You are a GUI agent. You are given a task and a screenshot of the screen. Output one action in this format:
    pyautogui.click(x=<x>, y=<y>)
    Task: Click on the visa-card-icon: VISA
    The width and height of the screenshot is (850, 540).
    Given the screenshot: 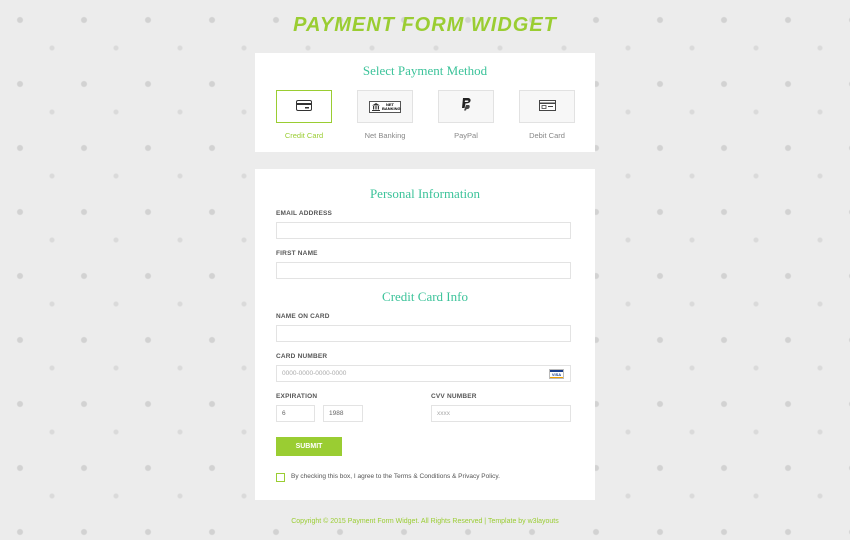 What is the action you would take?
    pyautogui.click(x=556, y=374)
    